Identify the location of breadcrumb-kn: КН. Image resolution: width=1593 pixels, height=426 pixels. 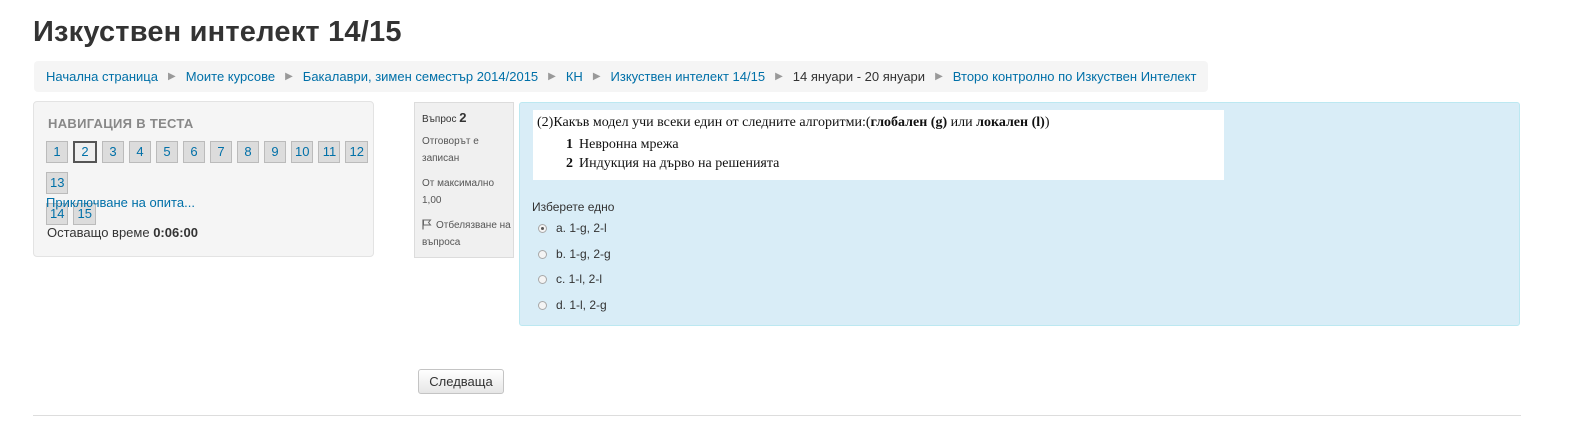
(574, 76).